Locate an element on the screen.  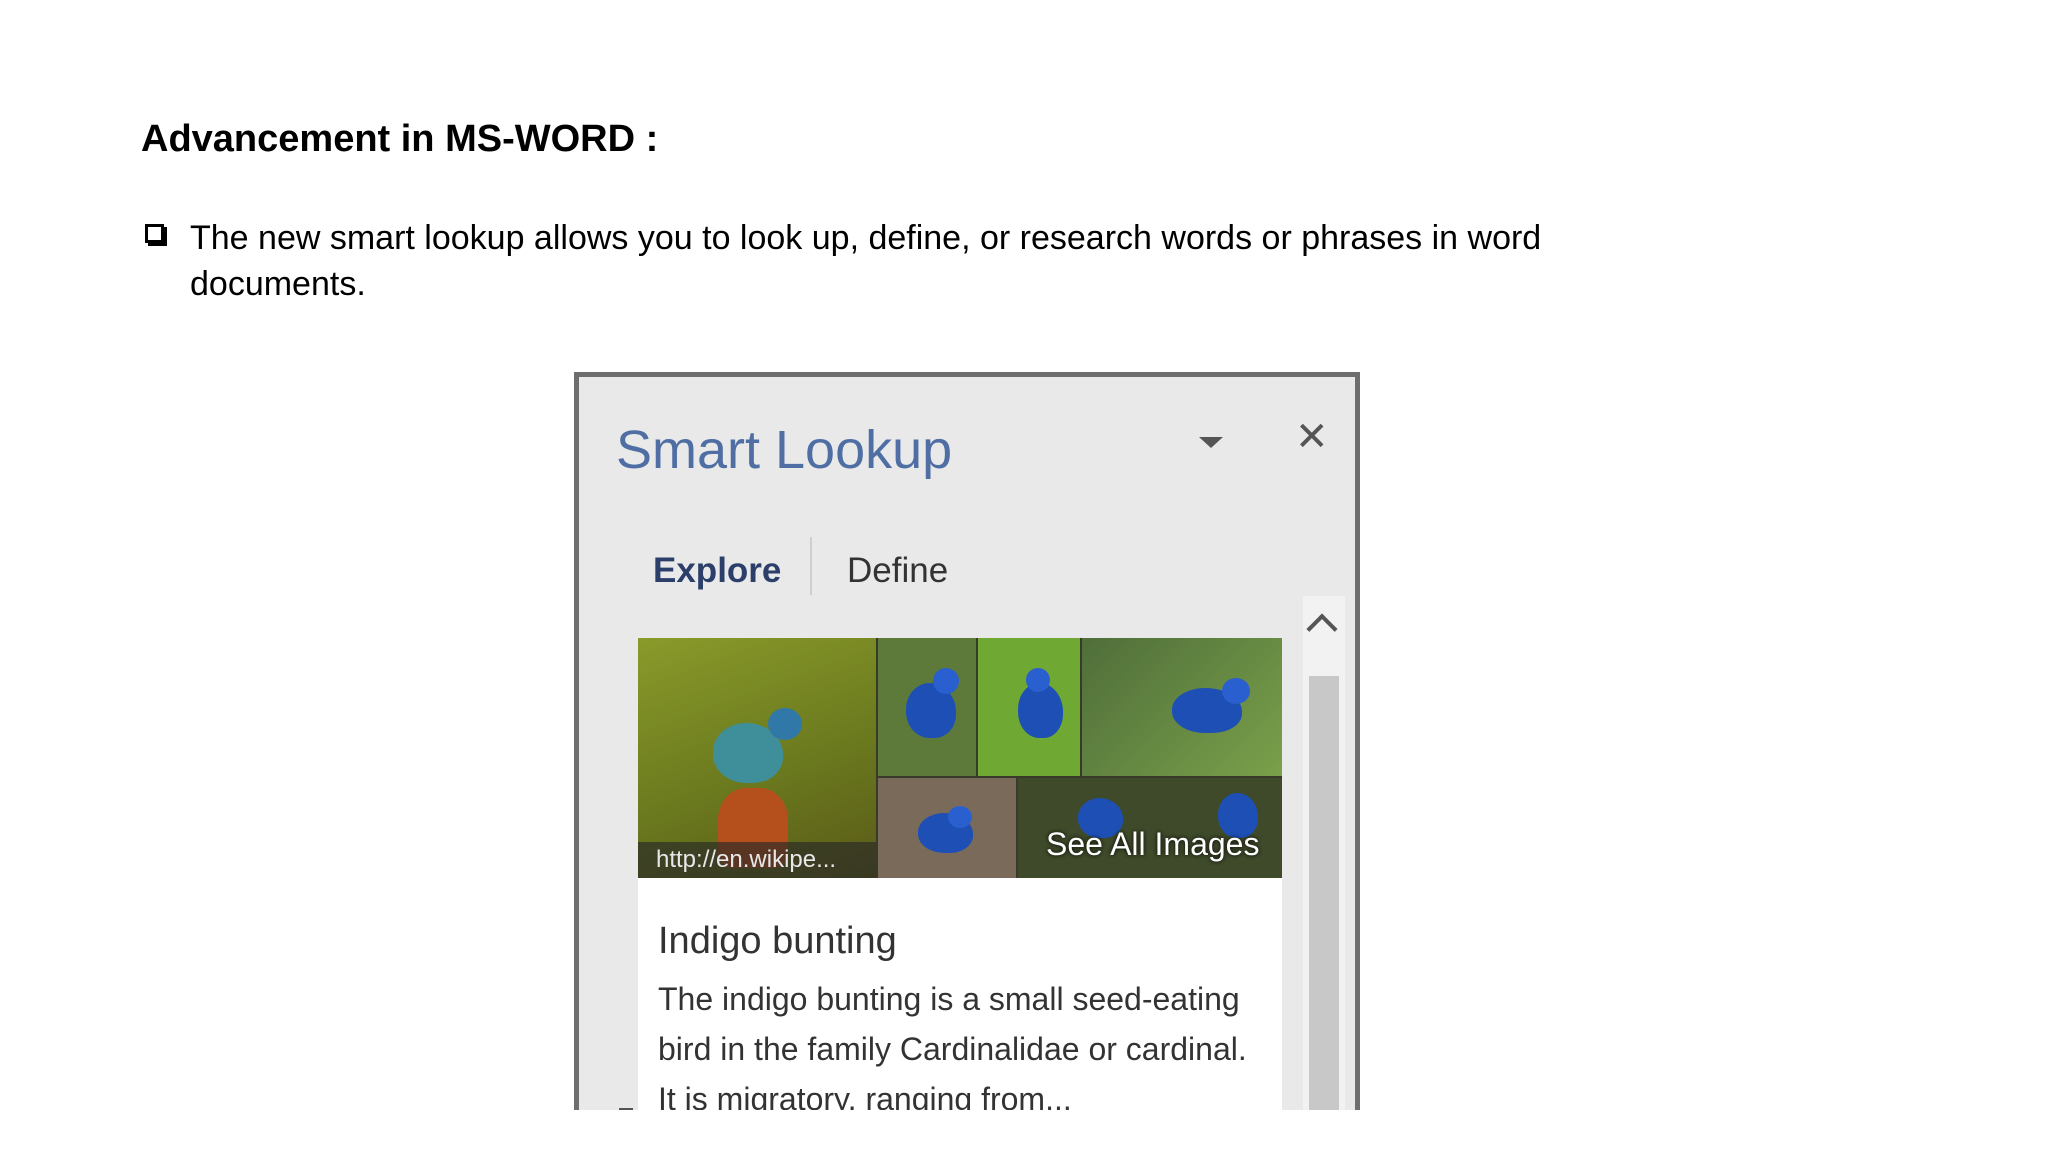
scrollbar is located at coordinates (1324, 853).